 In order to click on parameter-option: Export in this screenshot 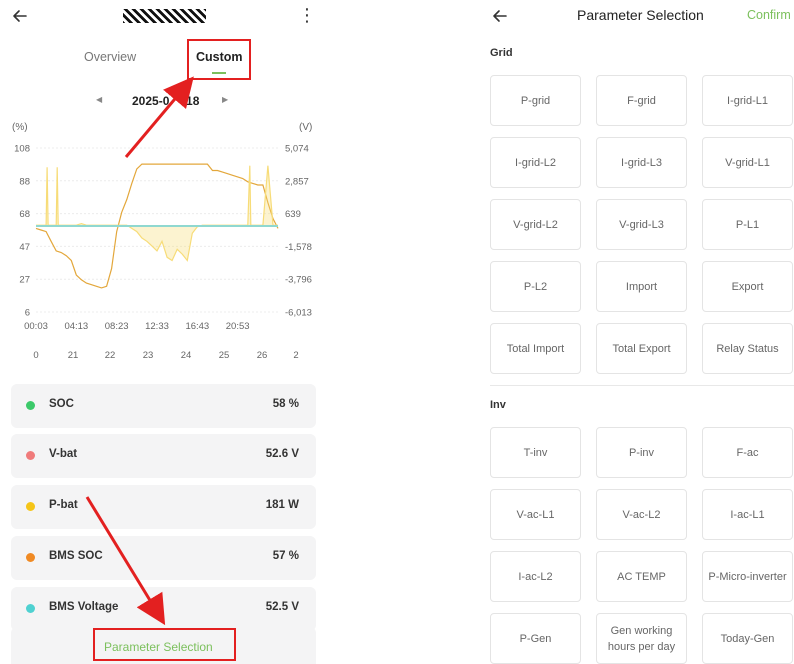, I will do `click(747, 286)`.